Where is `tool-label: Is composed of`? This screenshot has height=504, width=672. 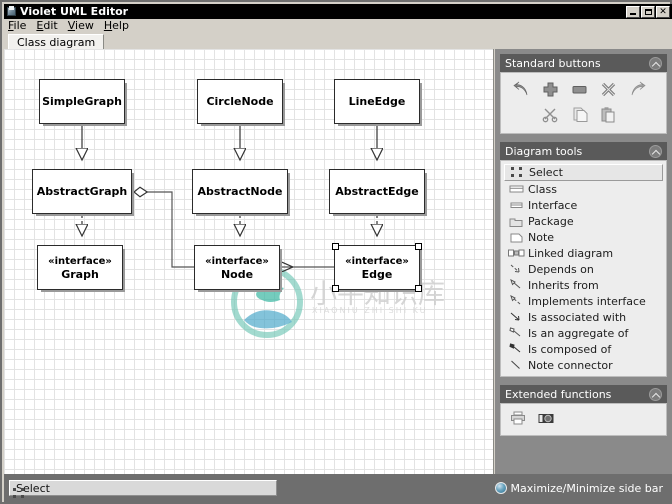 tool-label: Is composed of is located at coordinates (570, 349).